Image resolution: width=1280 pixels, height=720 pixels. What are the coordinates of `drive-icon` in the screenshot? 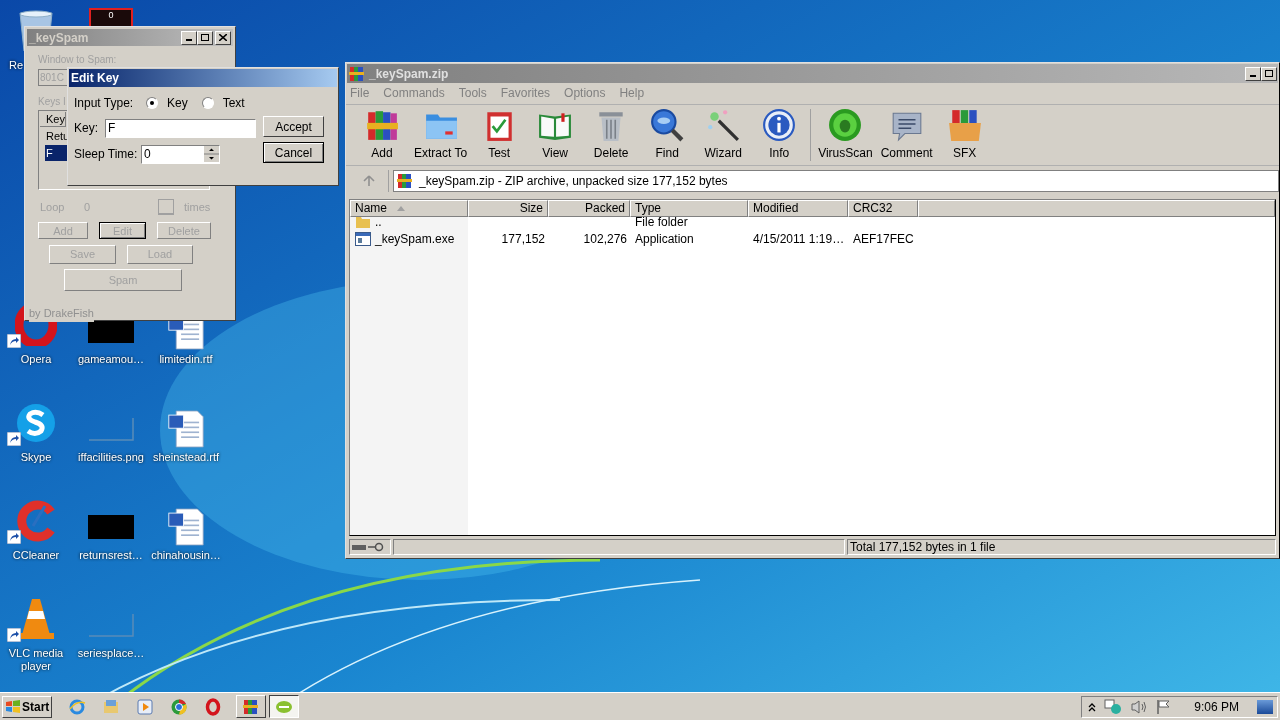 It's located at (359, 547).